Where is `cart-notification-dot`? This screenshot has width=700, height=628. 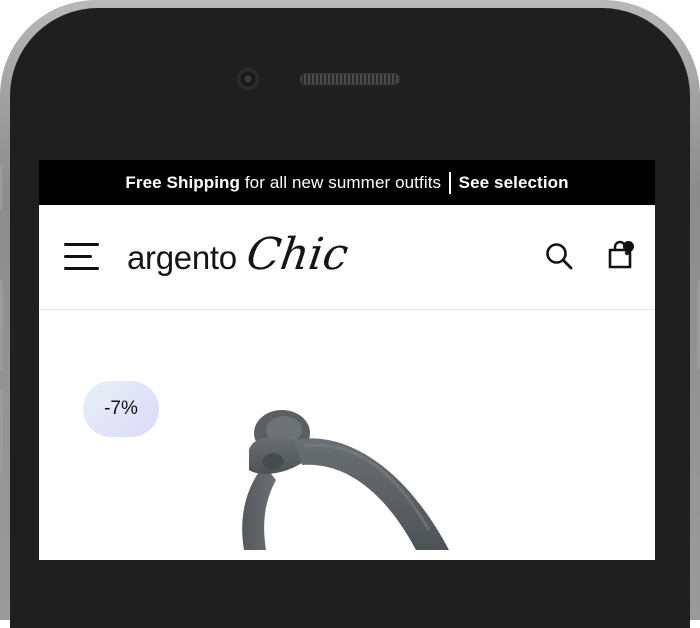
cart-notification-dot is located at coordinates (628, 246).